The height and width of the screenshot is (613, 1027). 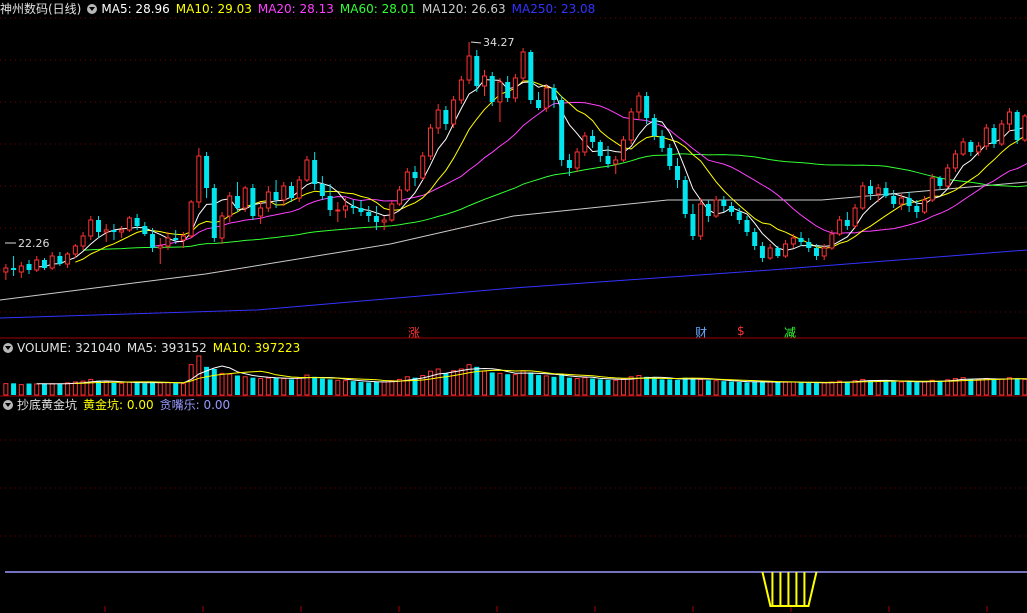 What do you see at coordinates (551, 376) in the screenshot?
I see `volume-ma10-line` at bounding box center [551, 376].